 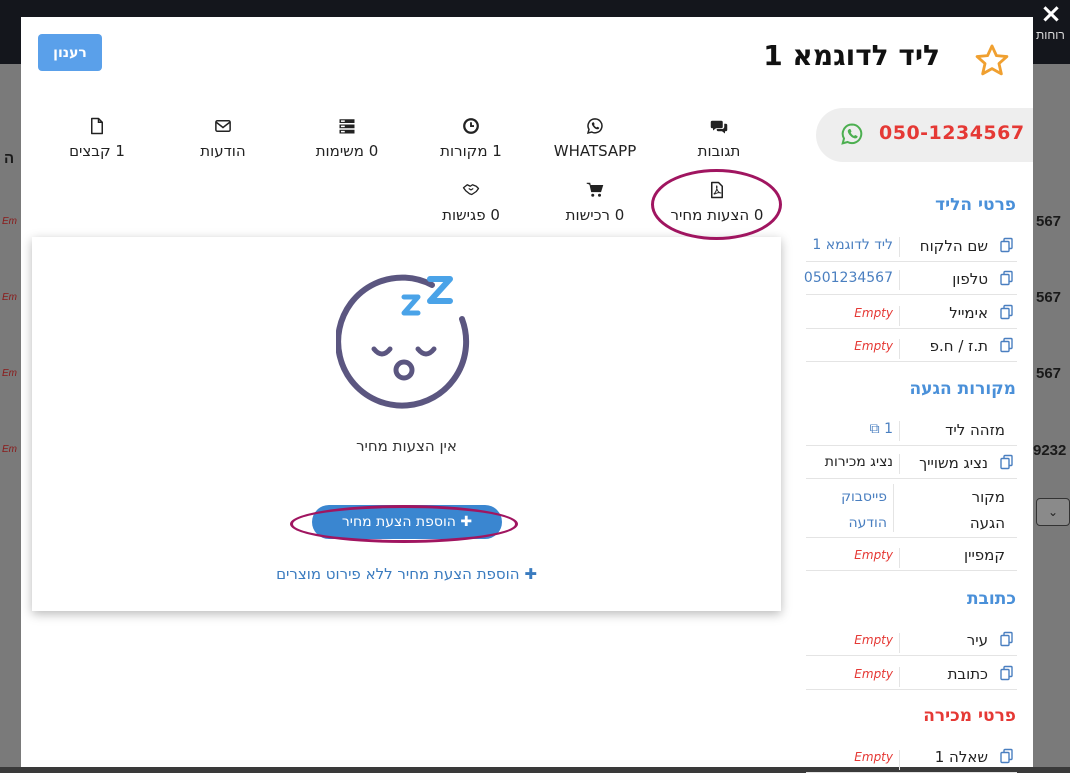 What do you see at coordinates (911, 756) in the screenshot?
I see `field-row-question-1: שאלה 1 Empty` at bounding box center [911, 756].